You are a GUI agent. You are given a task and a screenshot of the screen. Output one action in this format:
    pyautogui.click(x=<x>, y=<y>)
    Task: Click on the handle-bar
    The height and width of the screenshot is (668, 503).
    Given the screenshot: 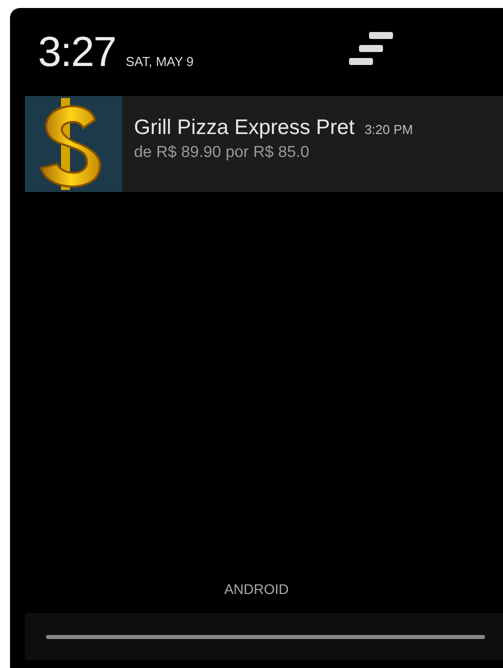 What is the action you would take?
    pyautogui.click(x=264, y=636)
    